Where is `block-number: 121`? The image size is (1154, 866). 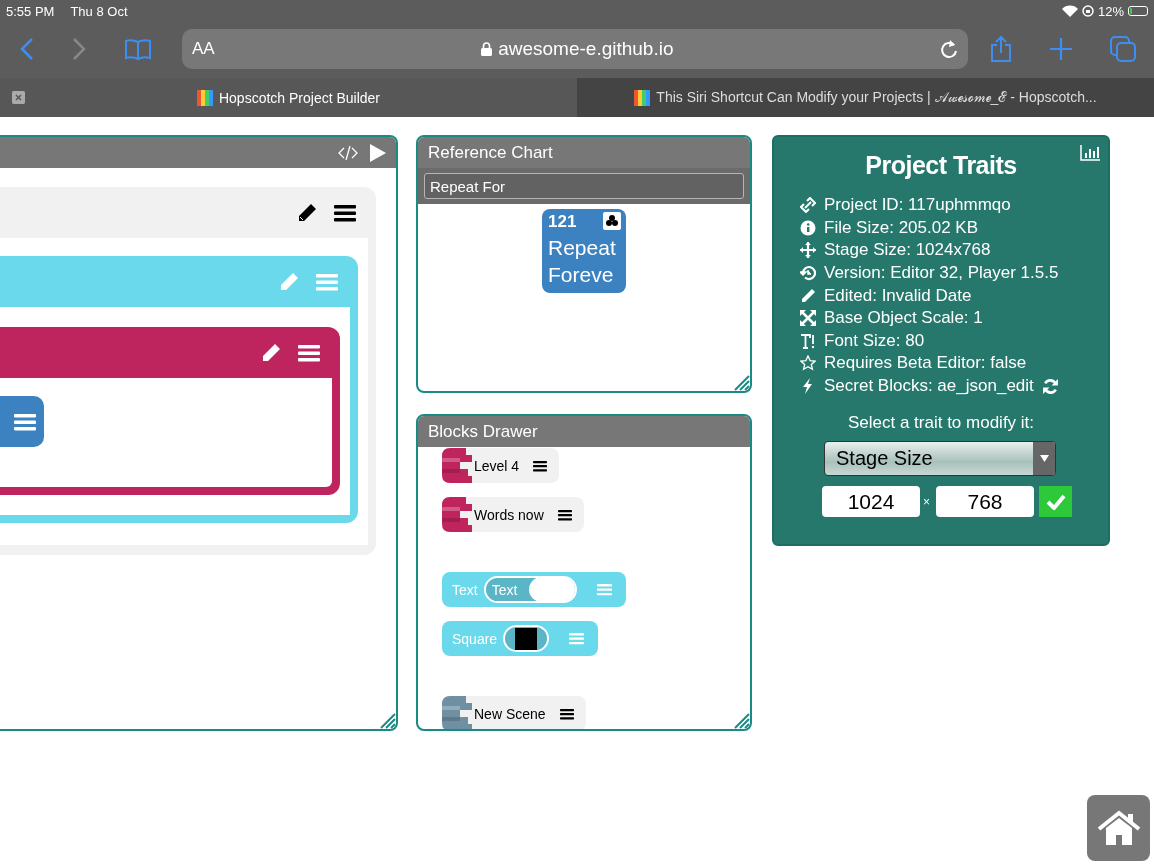
block-number: 121 is located at coordinates (562, 222).